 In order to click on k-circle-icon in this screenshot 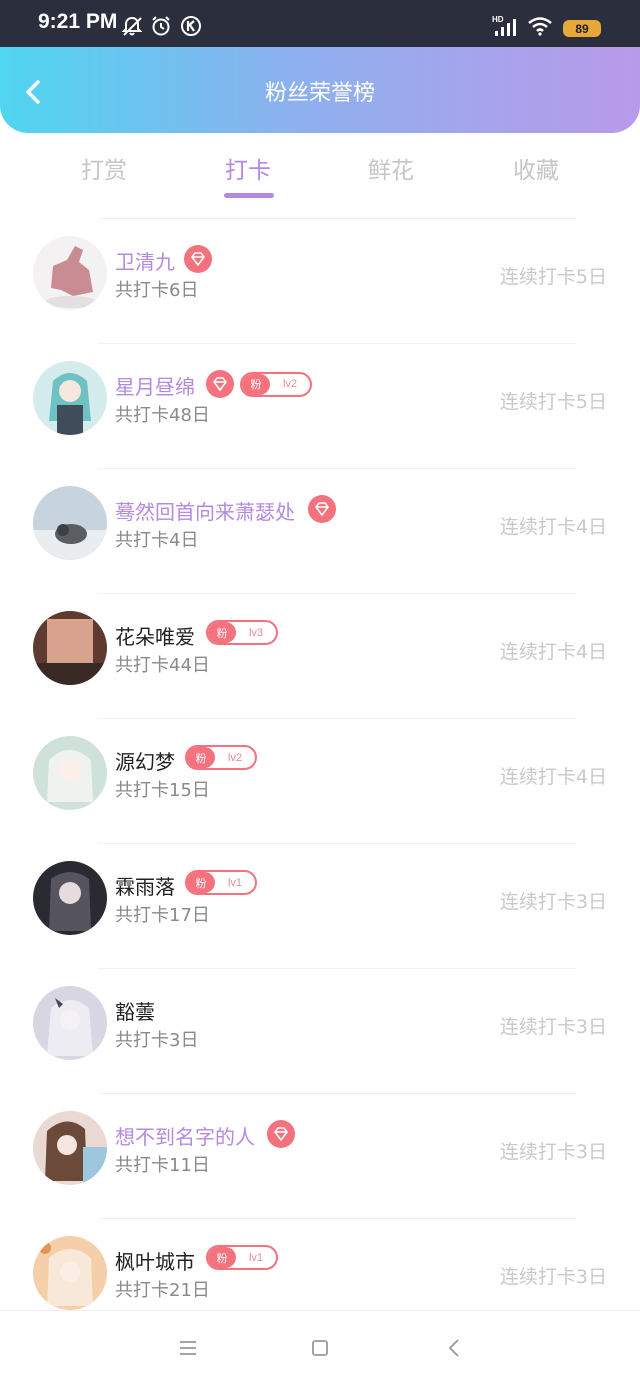, I will do `click(191, 26)`.